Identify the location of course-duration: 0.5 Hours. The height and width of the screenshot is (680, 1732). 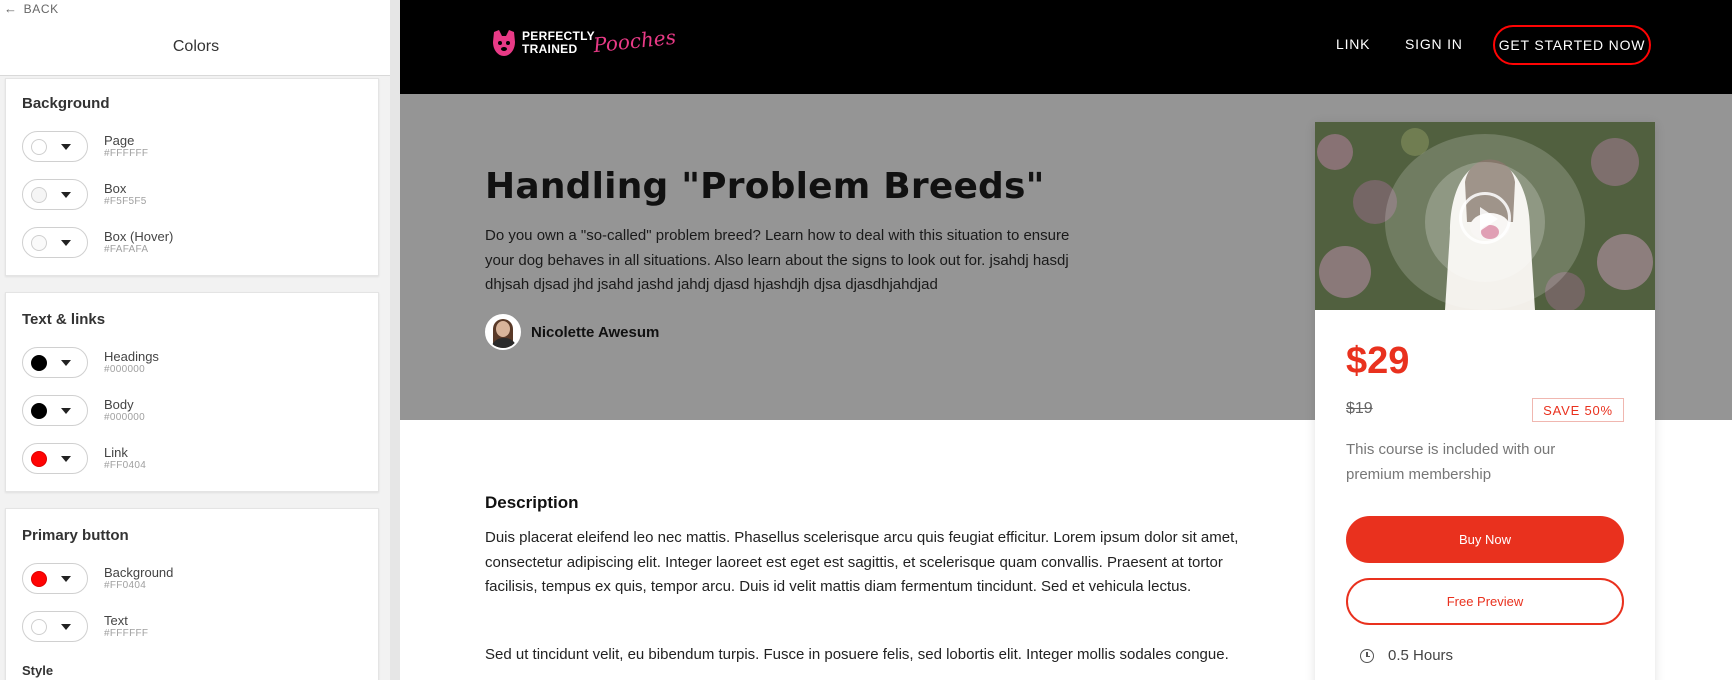
(1399, 655).